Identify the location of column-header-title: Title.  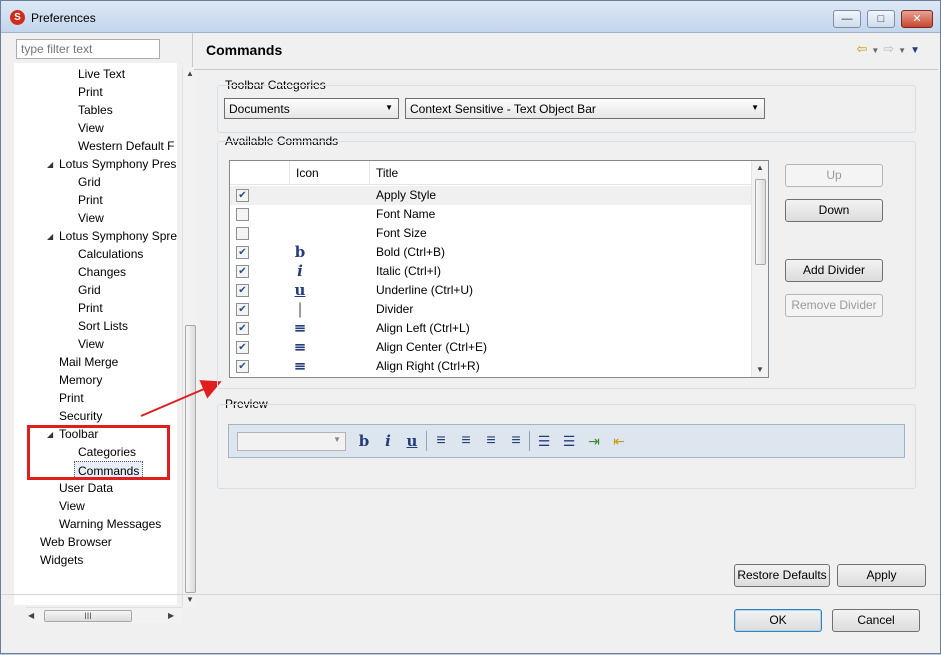
(560, 173).